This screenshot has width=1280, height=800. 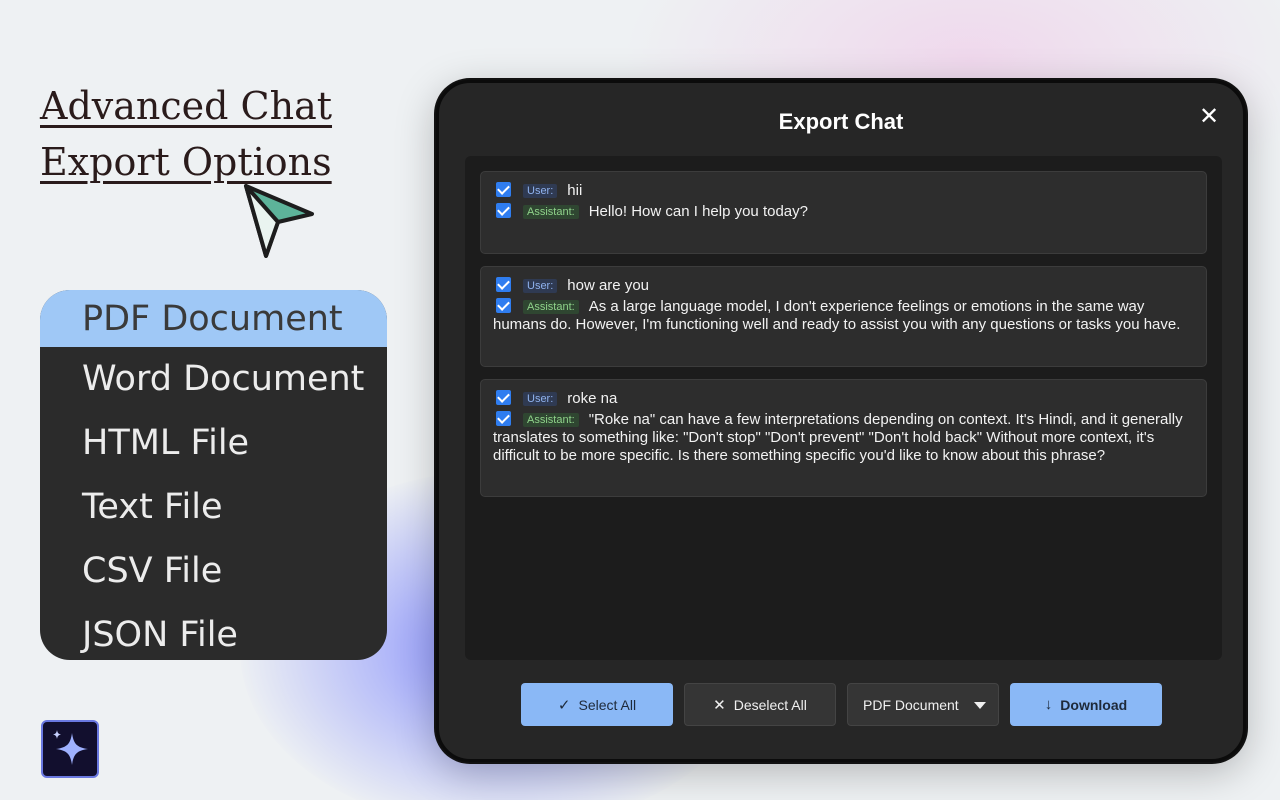 What do you see at coordinates (607, 704) in the screenshot?
I see `select-all-label: Select All` at bounding box center [607, 704].